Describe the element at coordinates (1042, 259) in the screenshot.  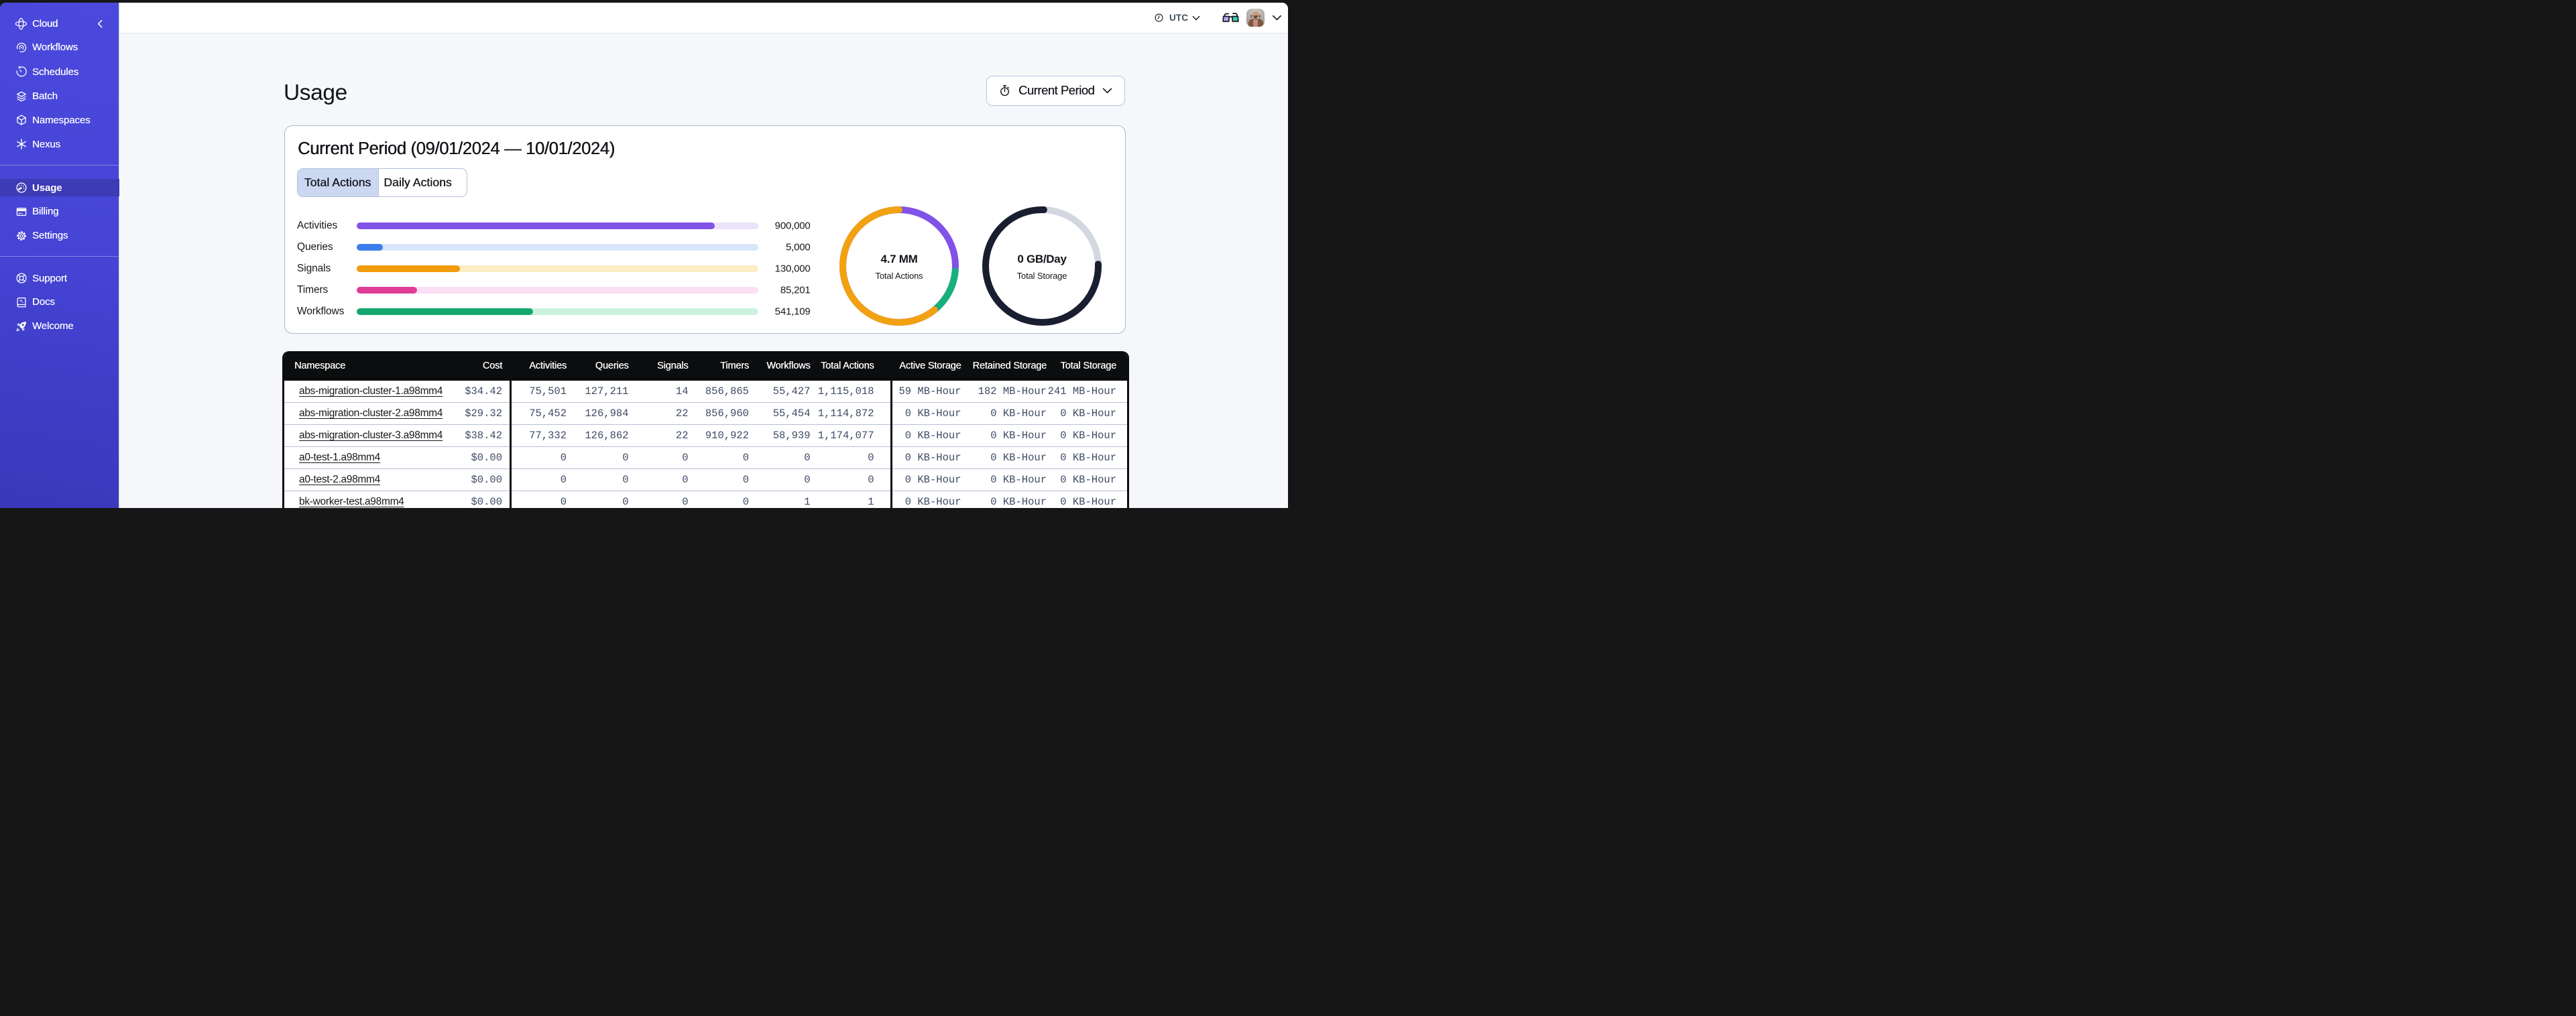
I see `svg-text: 0 GB/Day` at that location.